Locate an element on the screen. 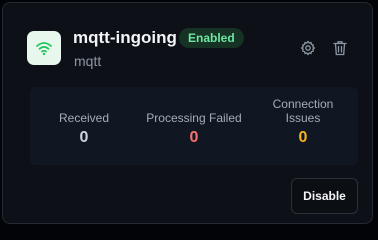 The height and width of the screenshot is (240, 378). connector-icon-tile is located at coordinates (44, 48).